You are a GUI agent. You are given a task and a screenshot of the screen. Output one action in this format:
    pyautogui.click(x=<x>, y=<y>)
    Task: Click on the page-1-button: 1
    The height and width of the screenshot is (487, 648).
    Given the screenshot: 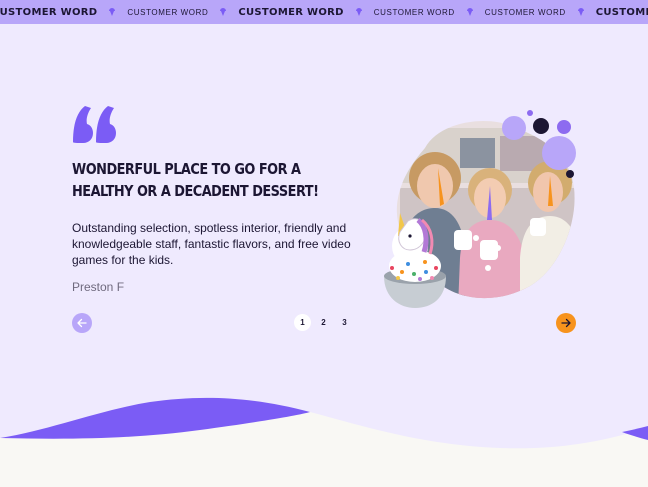 What is the action you would take?
    pyautogui.click(x=302, y=322)
    